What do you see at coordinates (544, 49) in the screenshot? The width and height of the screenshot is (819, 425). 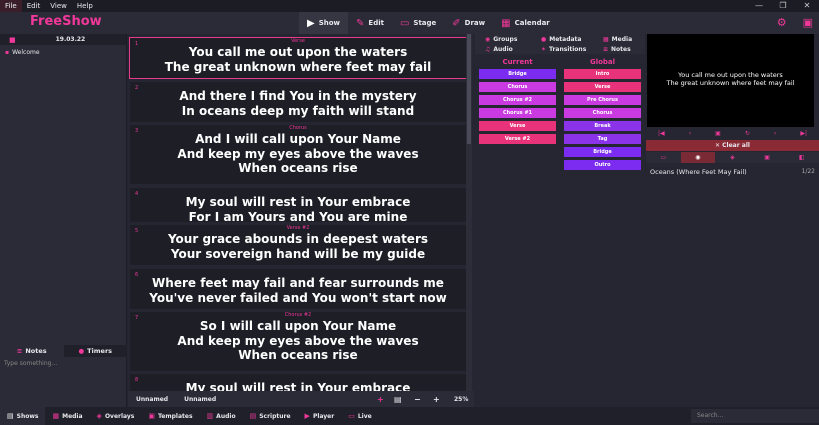 I see `transition-icon: ✶` at bounding box center [544, 49].